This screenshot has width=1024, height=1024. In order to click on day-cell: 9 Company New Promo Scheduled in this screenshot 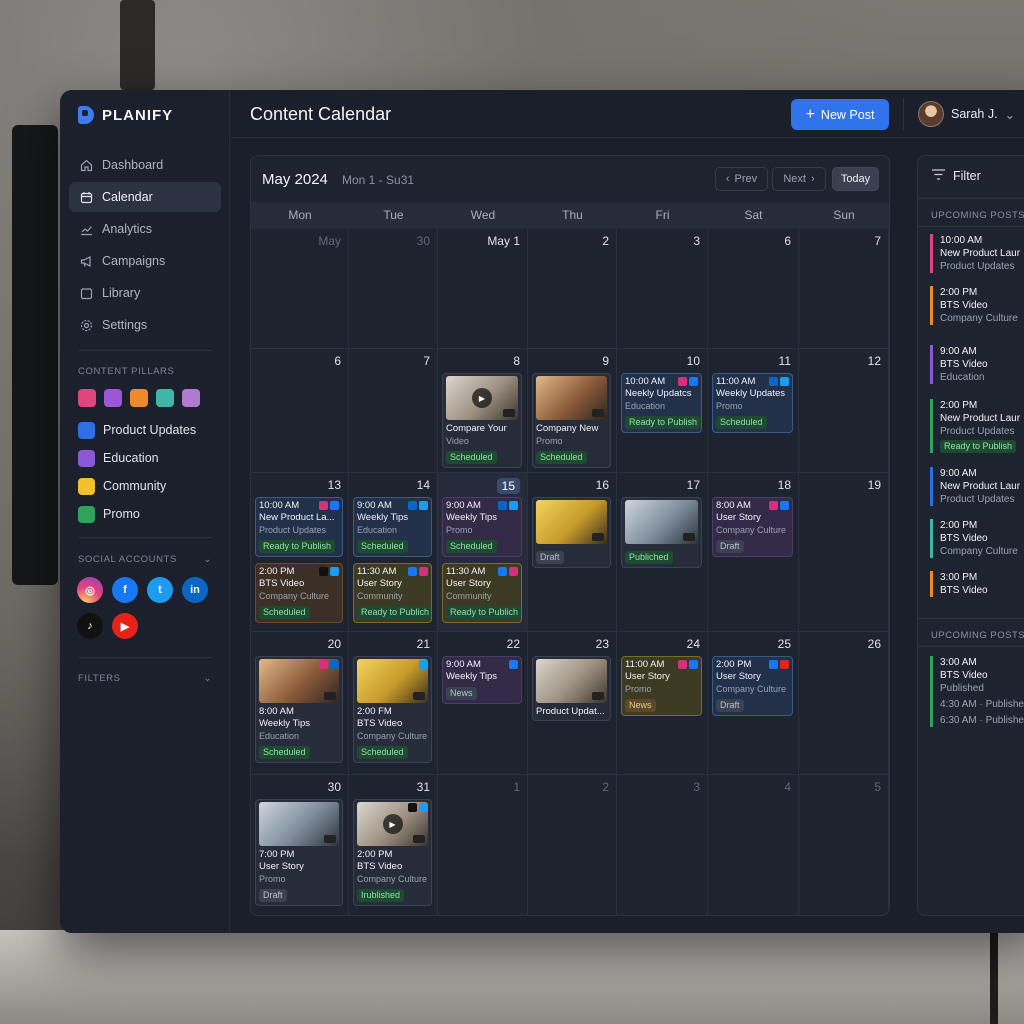, I will do `click(572, 411)`.